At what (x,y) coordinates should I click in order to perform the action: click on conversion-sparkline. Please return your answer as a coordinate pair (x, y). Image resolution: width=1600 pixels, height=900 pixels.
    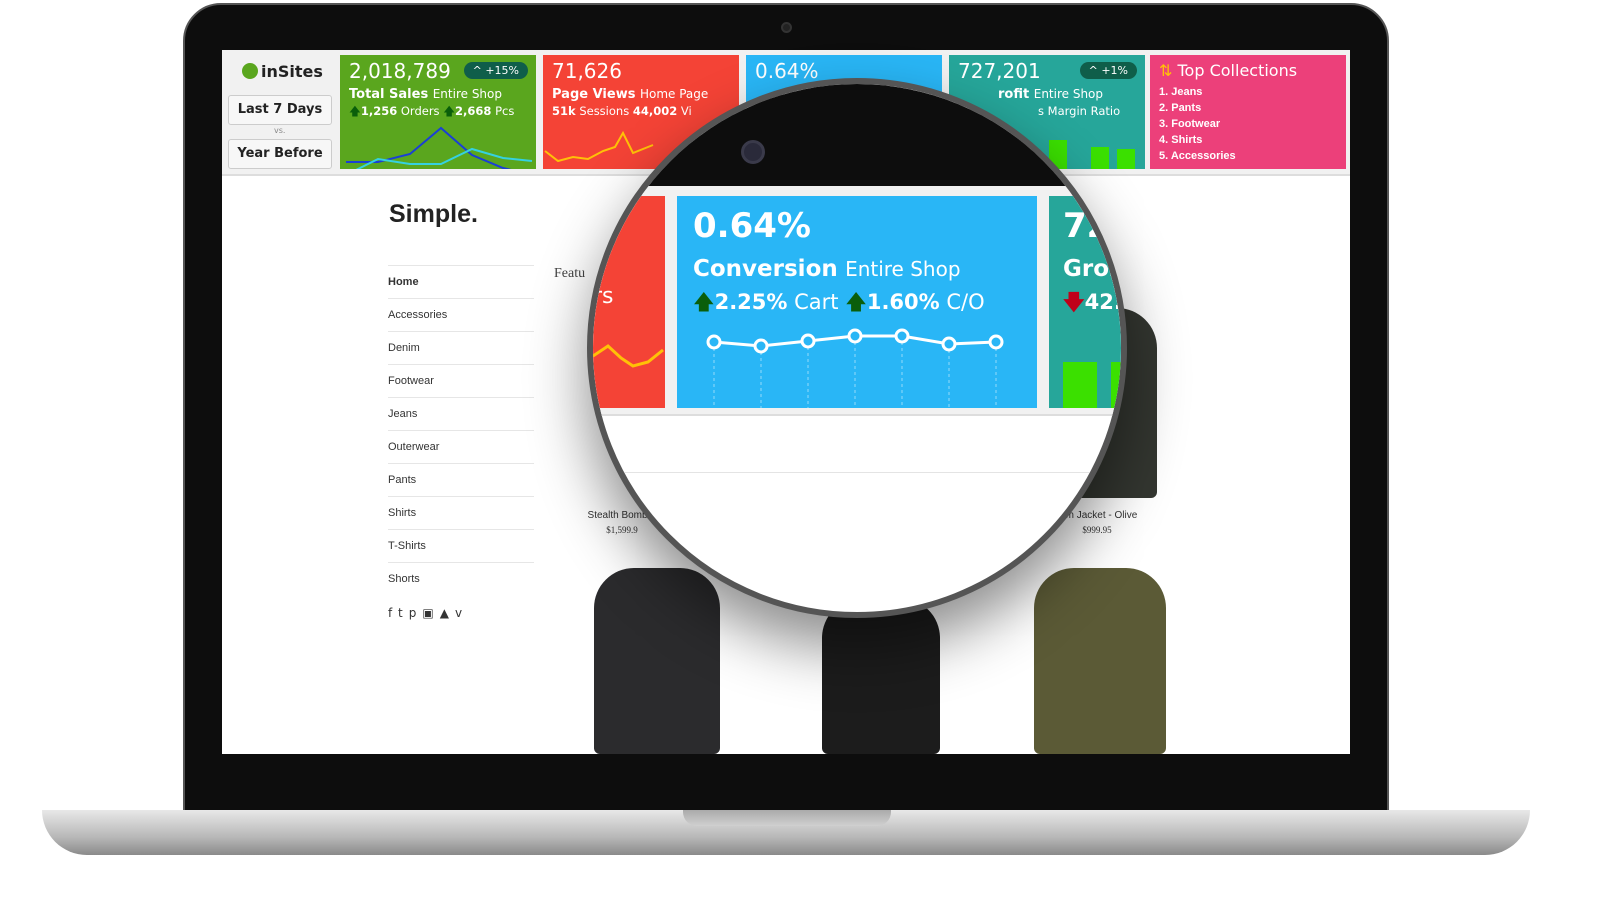
    Looking at the image, I should click on (855, 368).